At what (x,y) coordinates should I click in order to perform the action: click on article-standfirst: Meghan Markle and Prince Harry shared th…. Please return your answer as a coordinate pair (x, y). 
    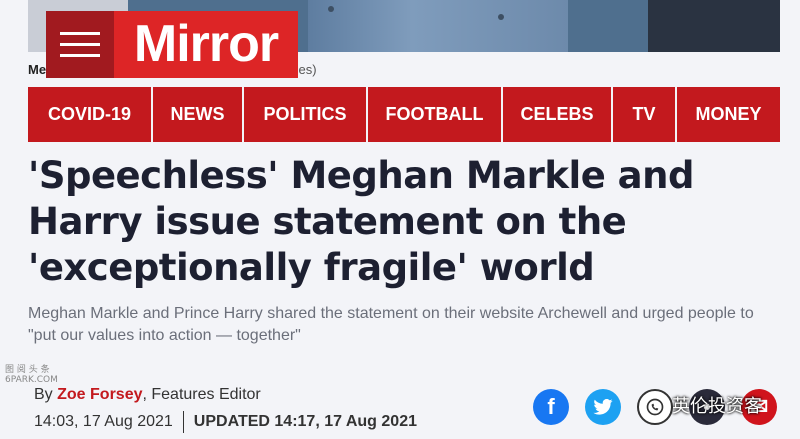
    Looking at the image, I should click on (391, 324).